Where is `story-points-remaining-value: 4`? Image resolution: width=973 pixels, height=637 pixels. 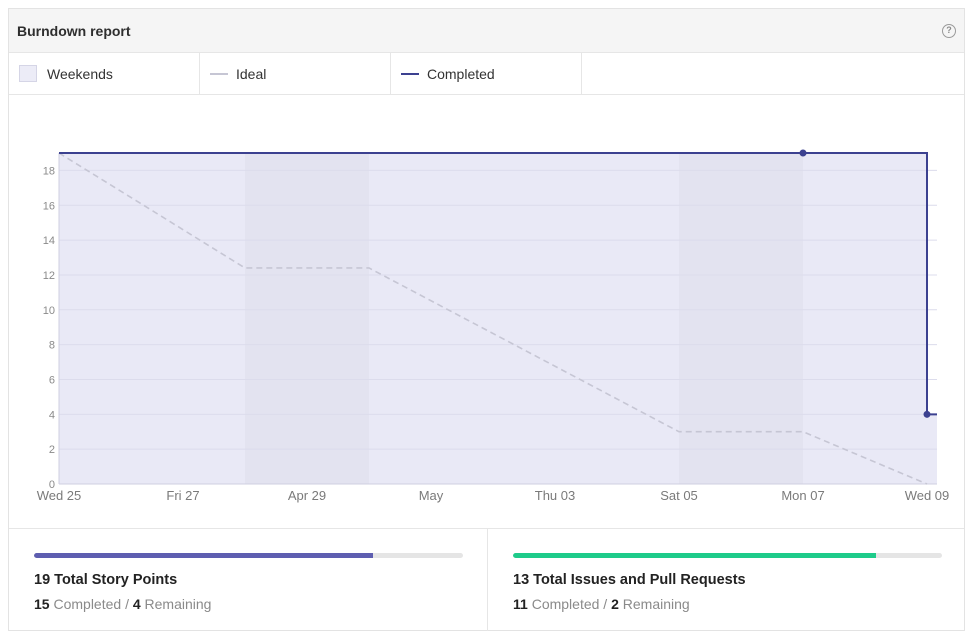
story-points-remaining-value: 4 is located at coordinates (136, 604).